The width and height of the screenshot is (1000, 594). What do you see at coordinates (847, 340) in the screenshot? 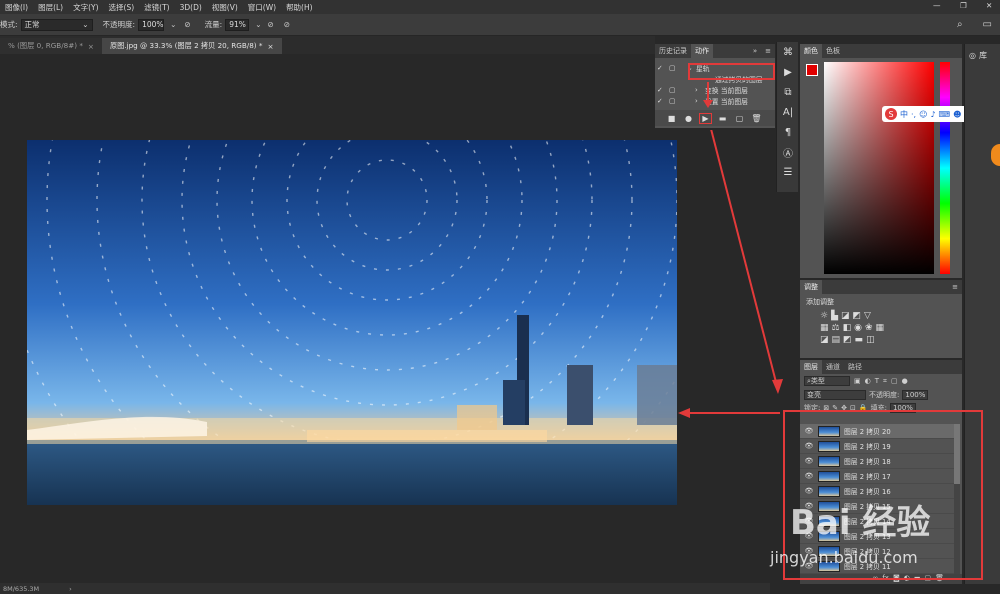
I see `threshold-icon: ◩` at bounding box center [847, 340].